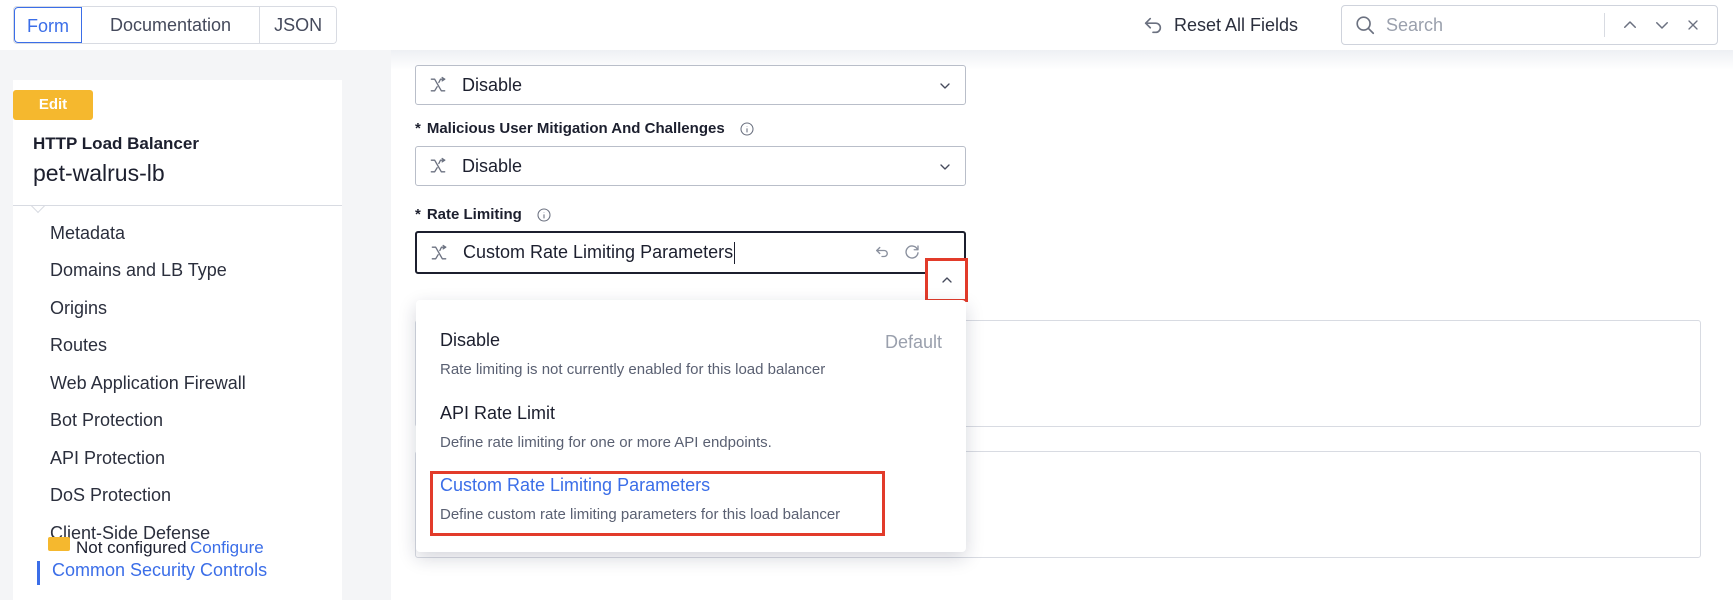 Image resolution: width=1733 pixels, height=600 pixels. What do you see at coordinates (1153, 25) in the screenshot?
I see `undo-icon` at bounding box center [1153, 25].